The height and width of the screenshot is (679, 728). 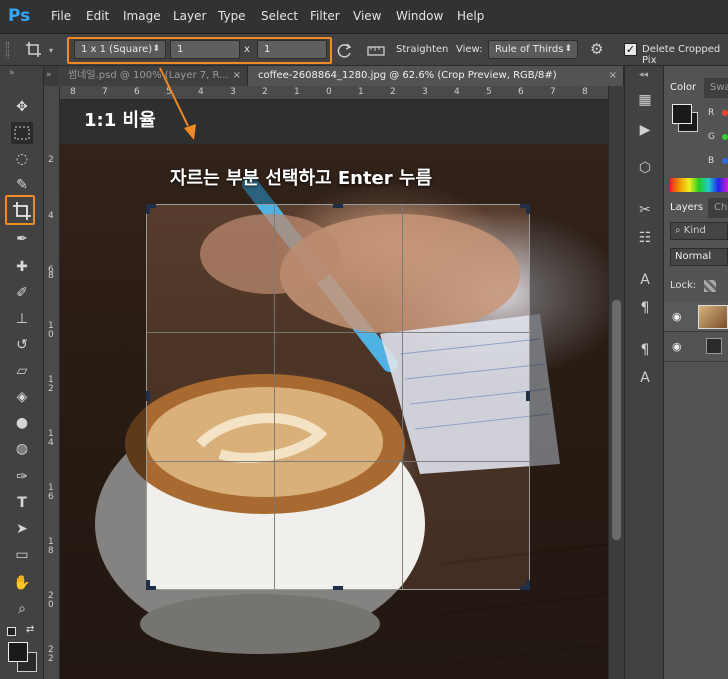 What do you see at coordinates (643, 75) in the screenshot?
I see `dock-collapse-icon: ◂◂` at bounding box center [643, 75].